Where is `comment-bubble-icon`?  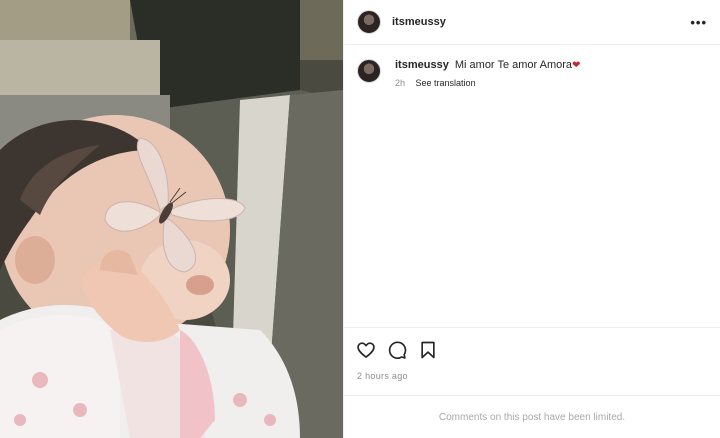 comment-bubble-icon is located at coordinates (397, 350).